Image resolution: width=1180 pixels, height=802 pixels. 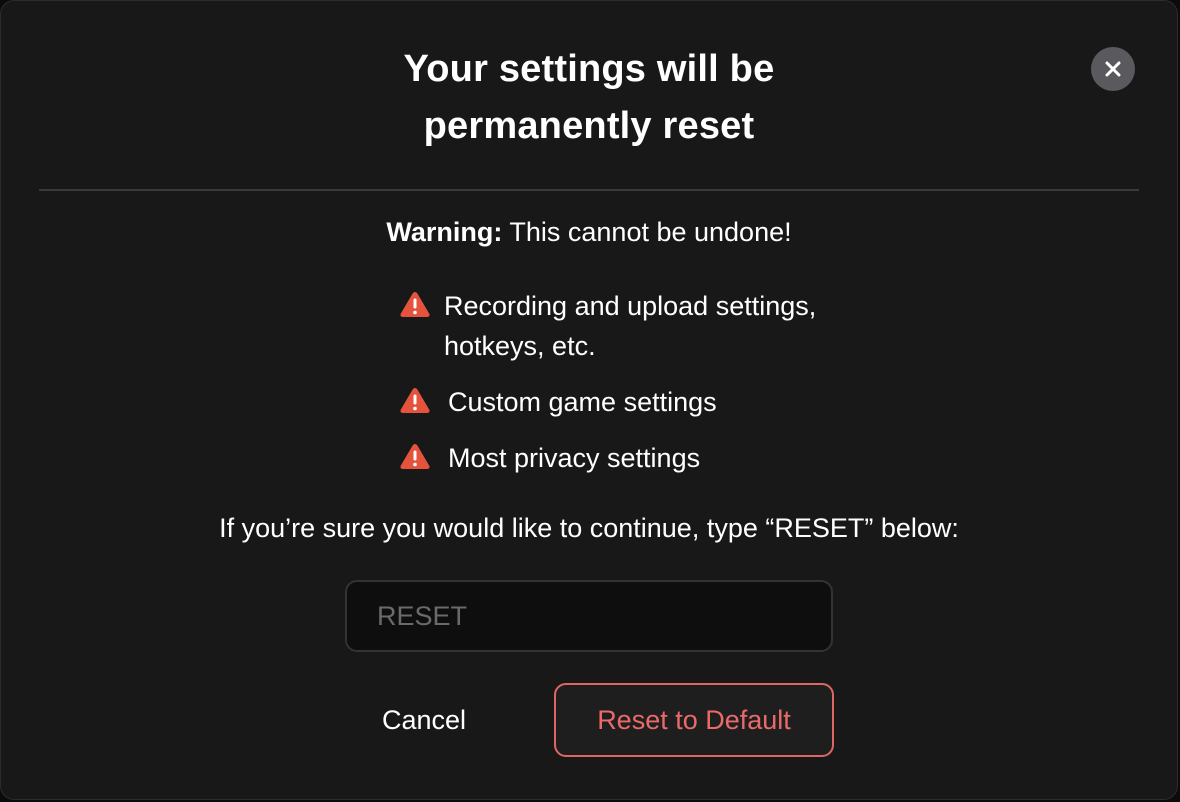 I want to click on dialog-title-line-1: Your settings will be, so click(x=589, y=69).